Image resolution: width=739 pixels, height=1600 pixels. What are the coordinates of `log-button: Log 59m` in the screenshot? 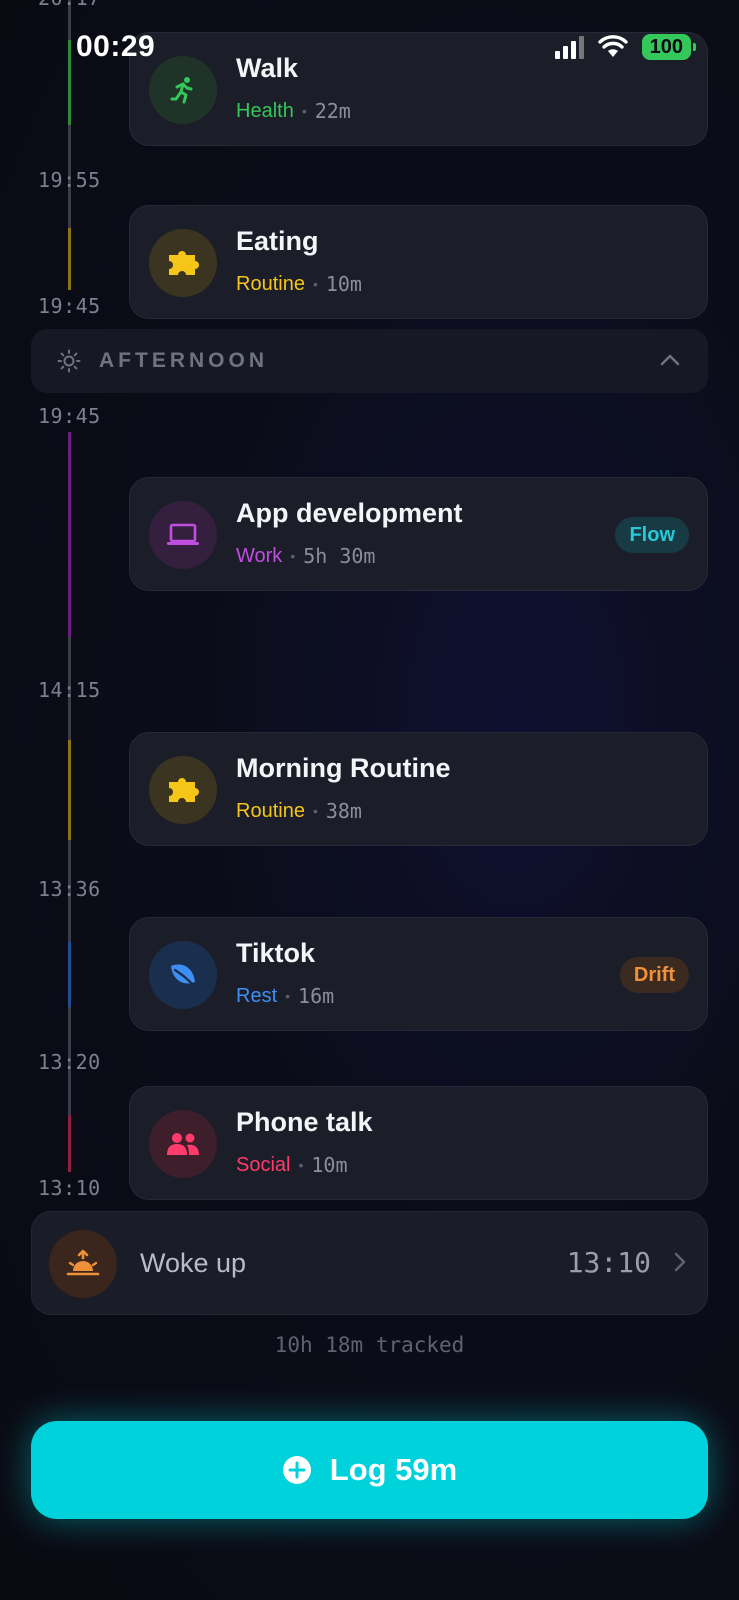 It's located at (369, 1470).